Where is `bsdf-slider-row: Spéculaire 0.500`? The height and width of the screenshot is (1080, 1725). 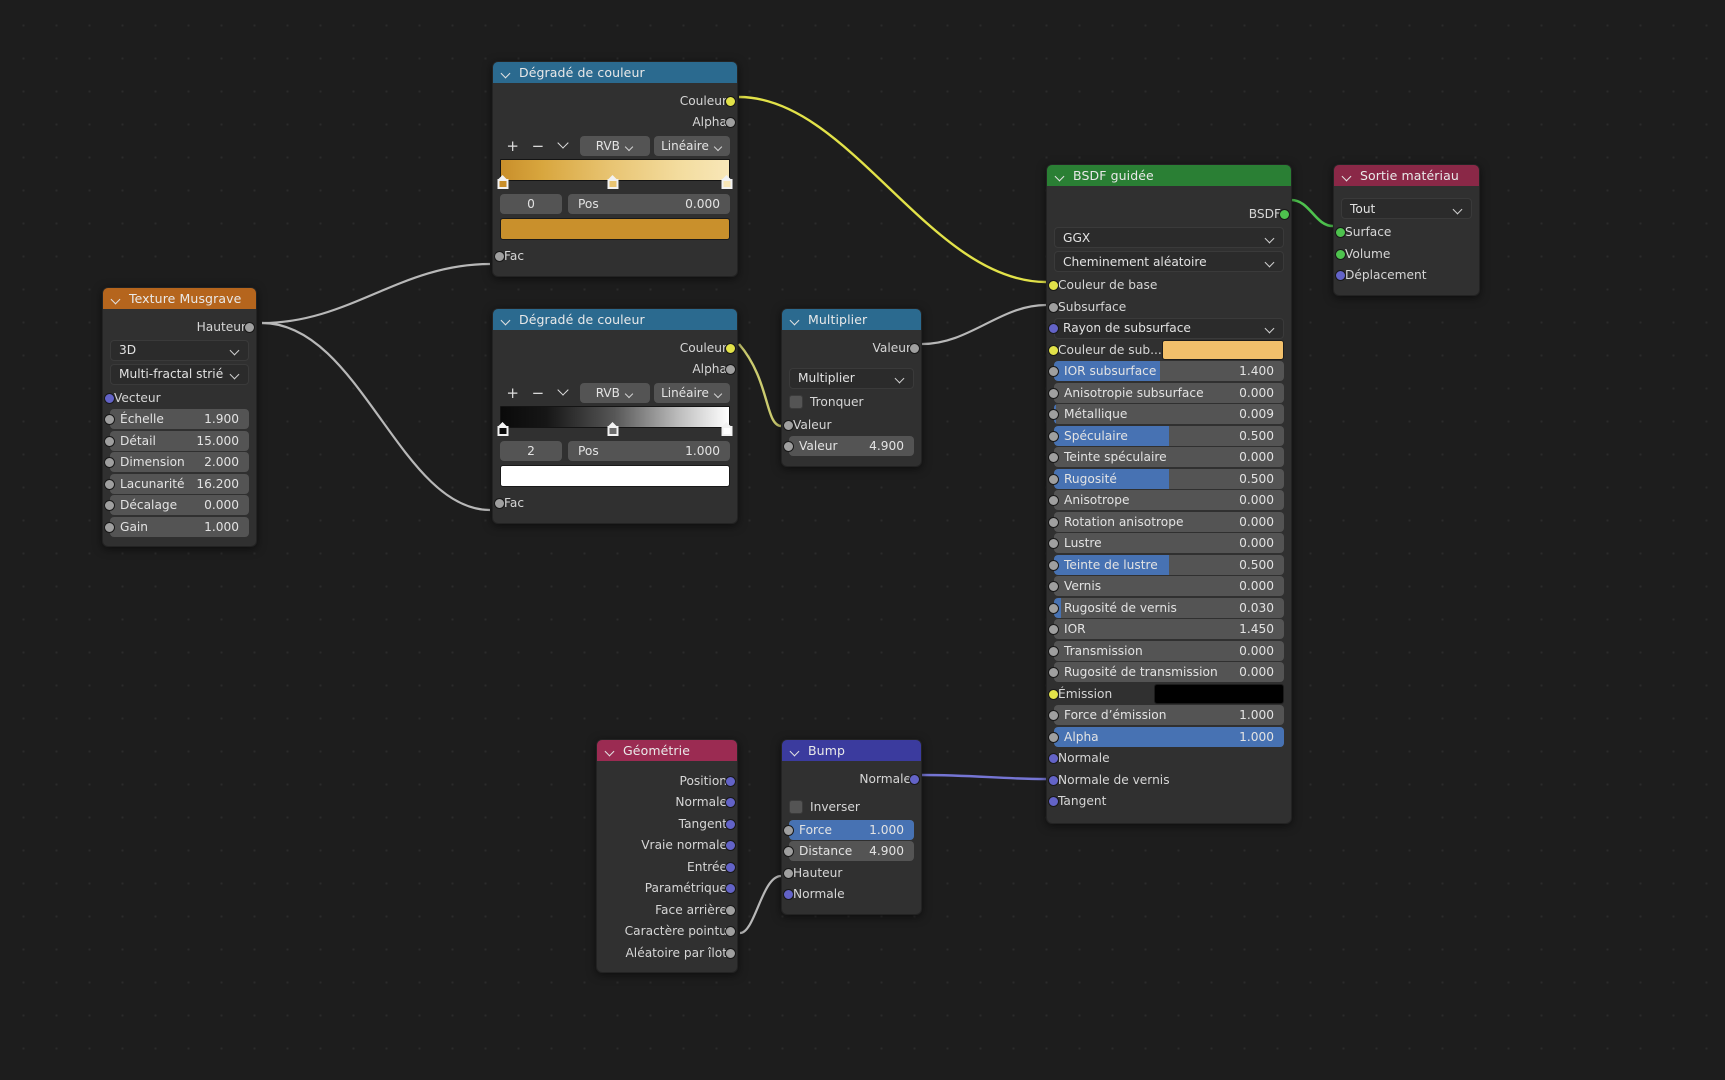 bsdf-slider-row: Spéculaire 0.500 is located at coordinates (1166, 435).